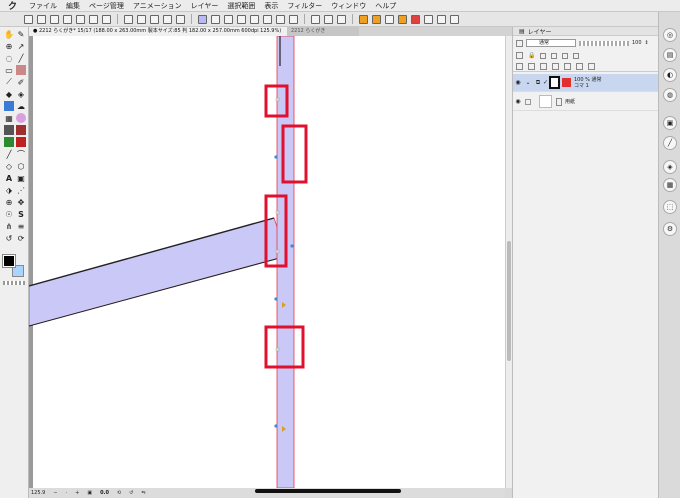  What do you see at coordinates (670, 185) in the screenshot?
I see `history-icon: ▦` at bounding box center [670, 185].